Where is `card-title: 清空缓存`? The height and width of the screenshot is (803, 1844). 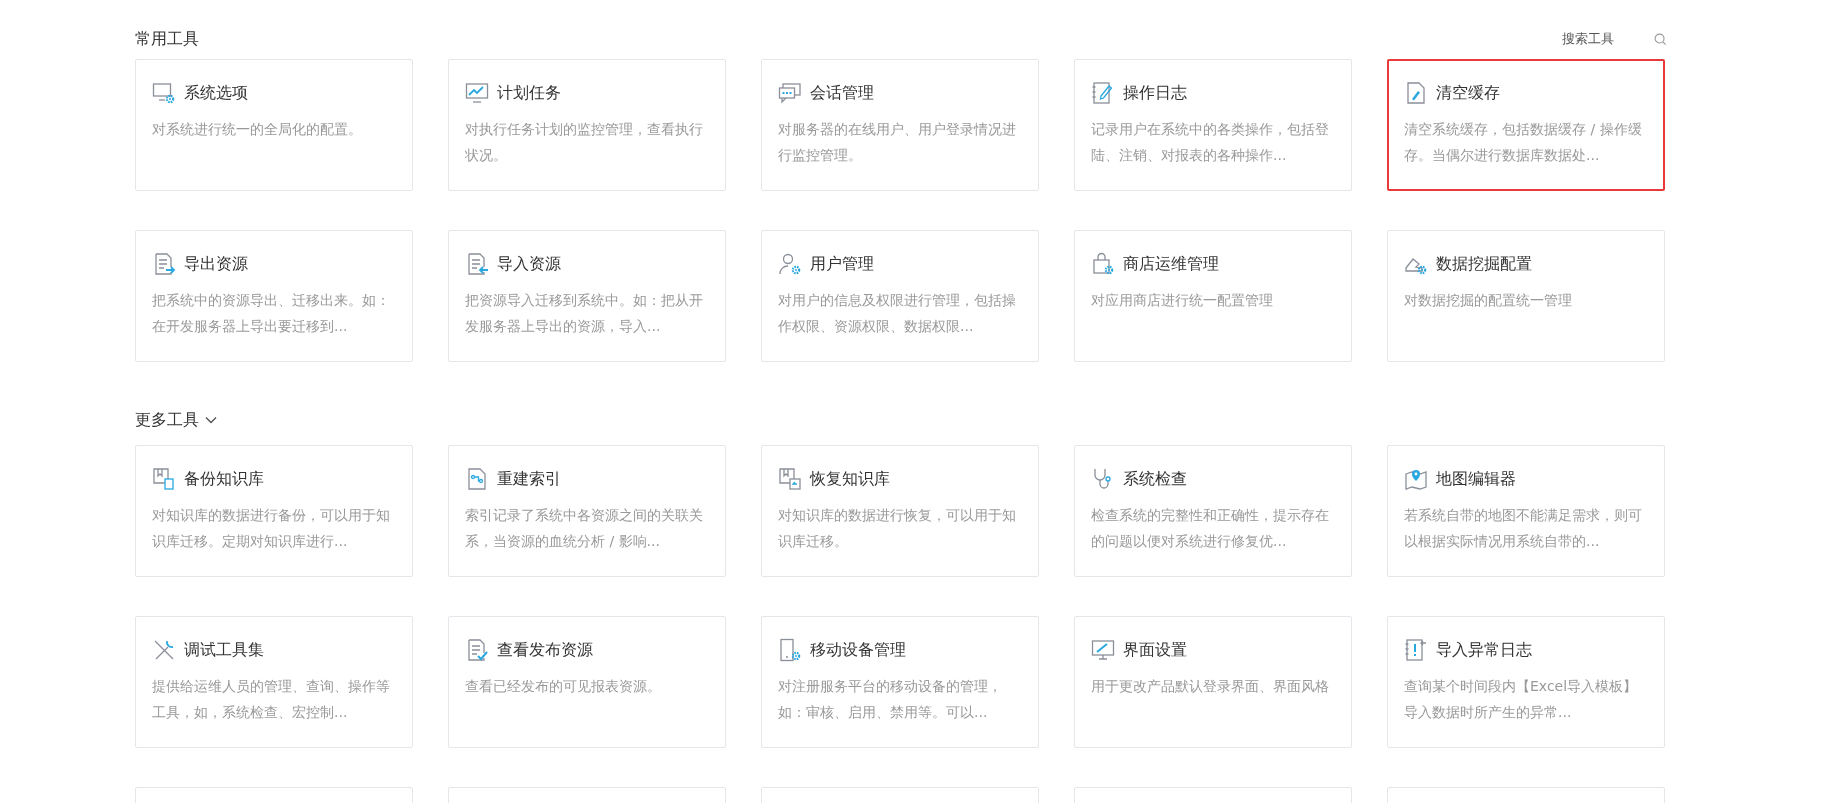 card-title: 清空缓存 is located at coordinates (1468, 93).